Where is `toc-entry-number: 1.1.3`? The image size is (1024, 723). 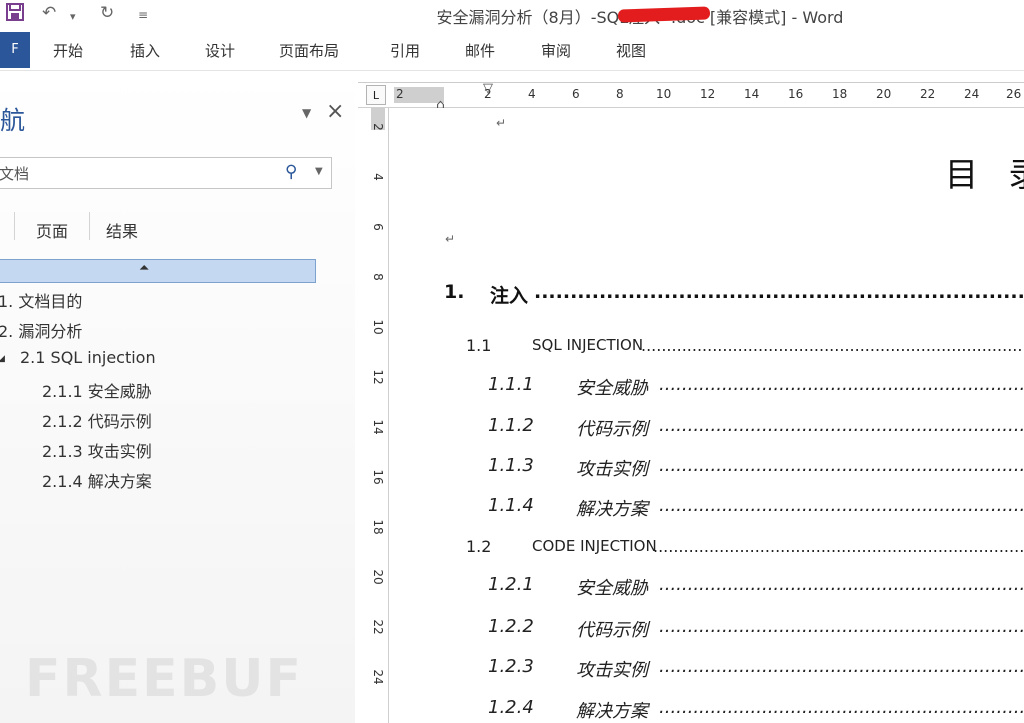 toc-entry-number: 1.1.3 is located at coordinates (511, 465).